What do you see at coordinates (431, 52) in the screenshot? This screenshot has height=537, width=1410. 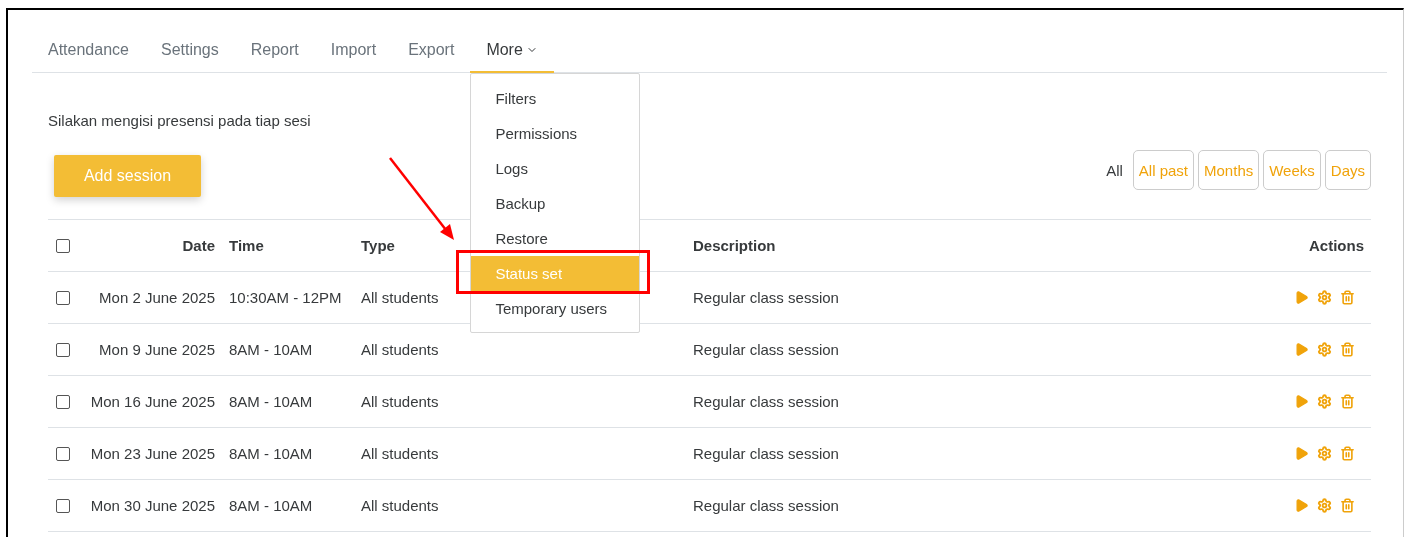 I see `nav-tab: Export` at bounding box center [431, 52].